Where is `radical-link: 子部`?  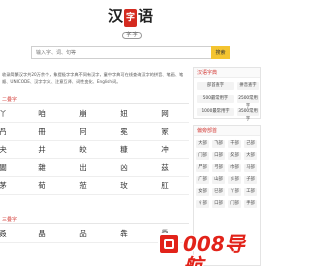
radical-link: 子部 is located at coordinates (250, 180).